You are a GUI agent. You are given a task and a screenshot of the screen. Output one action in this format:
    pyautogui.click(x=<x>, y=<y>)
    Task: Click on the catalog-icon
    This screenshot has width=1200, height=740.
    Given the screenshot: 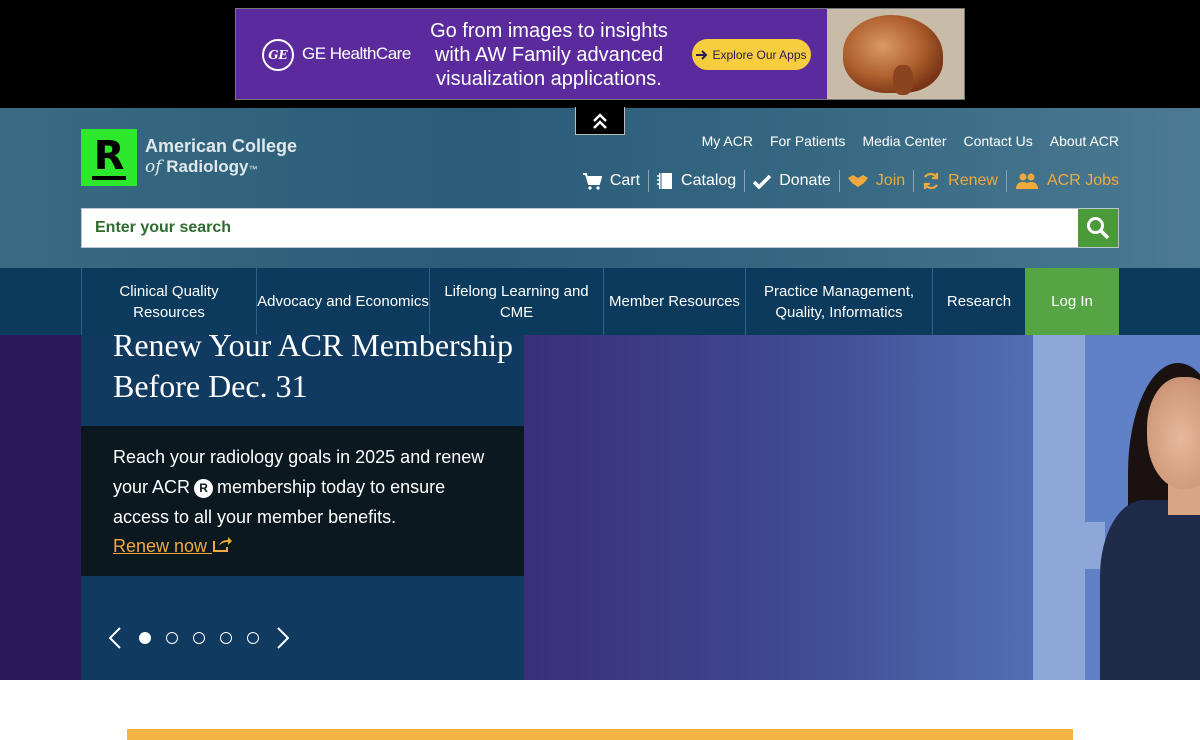 What is the action you would take?
    pyautogui.click(x=665, y=181)
    